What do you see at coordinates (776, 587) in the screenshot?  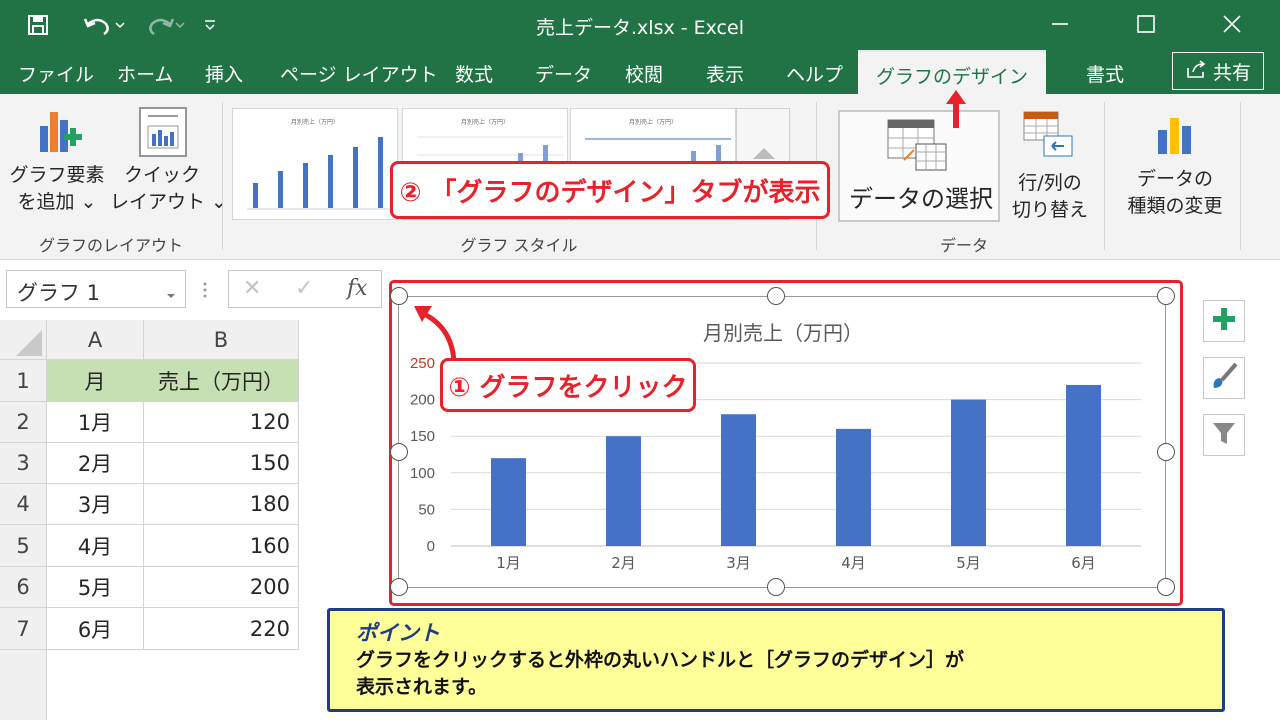 I see `resize-handle-bottom` at bounding box center [776, 587].